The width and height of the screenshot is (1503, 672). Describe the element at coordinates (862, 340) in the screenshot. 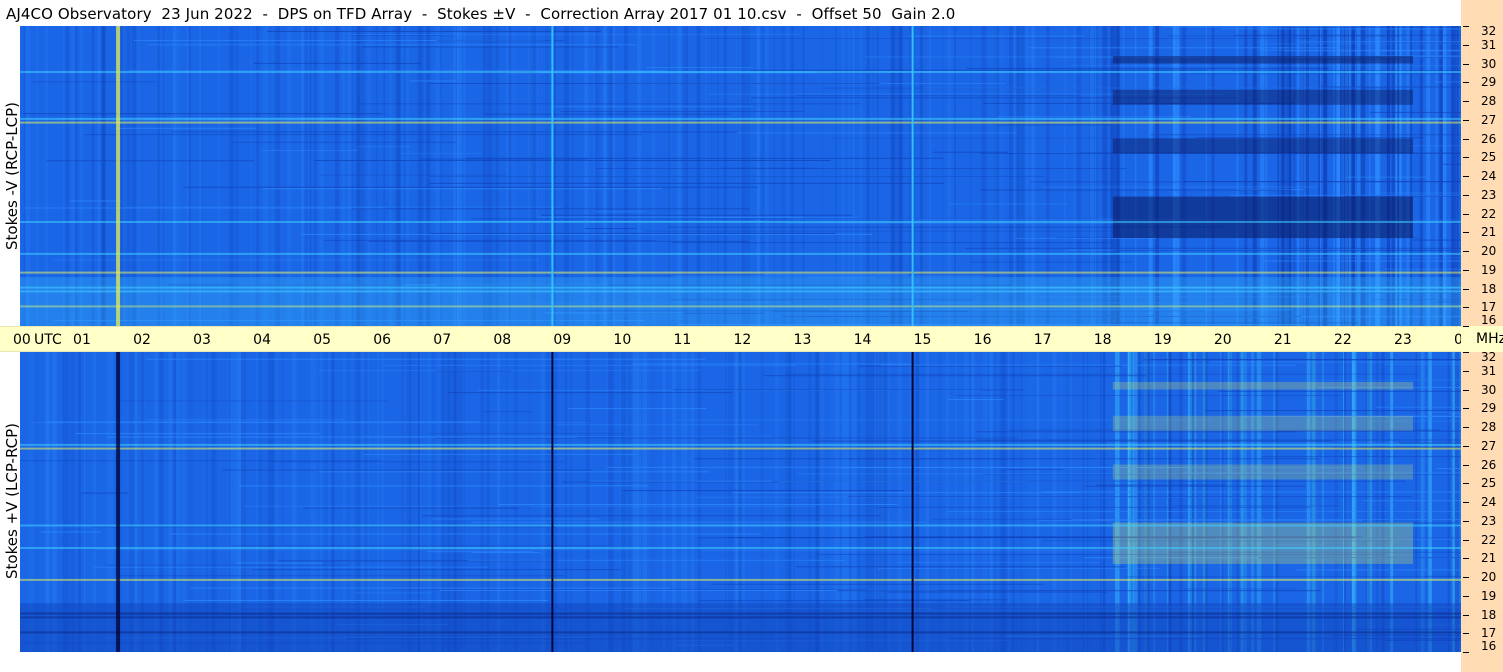

I see `time-tick-label: 14` at that location.